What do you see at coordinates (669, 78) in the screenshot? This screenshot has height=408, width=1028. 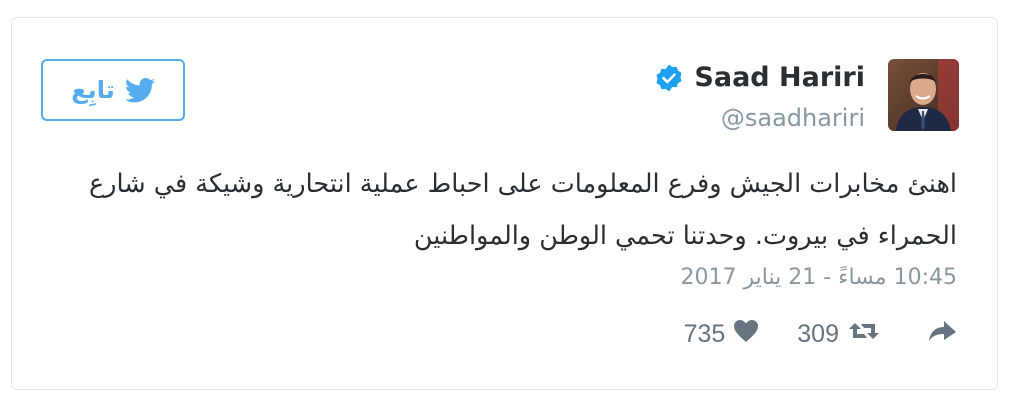 I see `verified-badge-icon` at bounding box center [669, 78].